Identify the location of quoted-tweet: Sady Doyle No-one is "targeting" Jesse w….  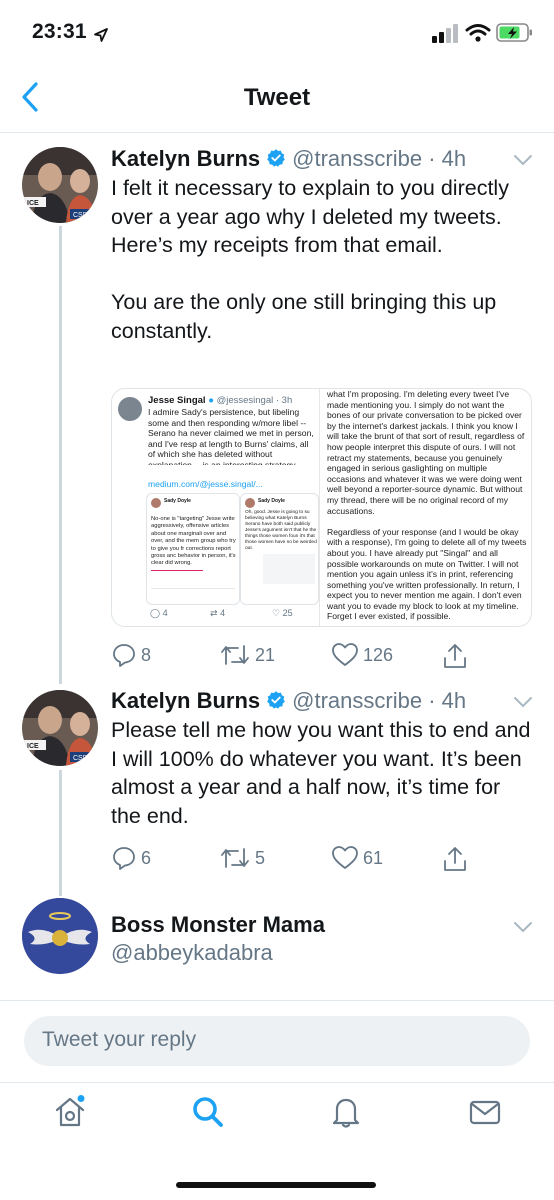
(193, 549).